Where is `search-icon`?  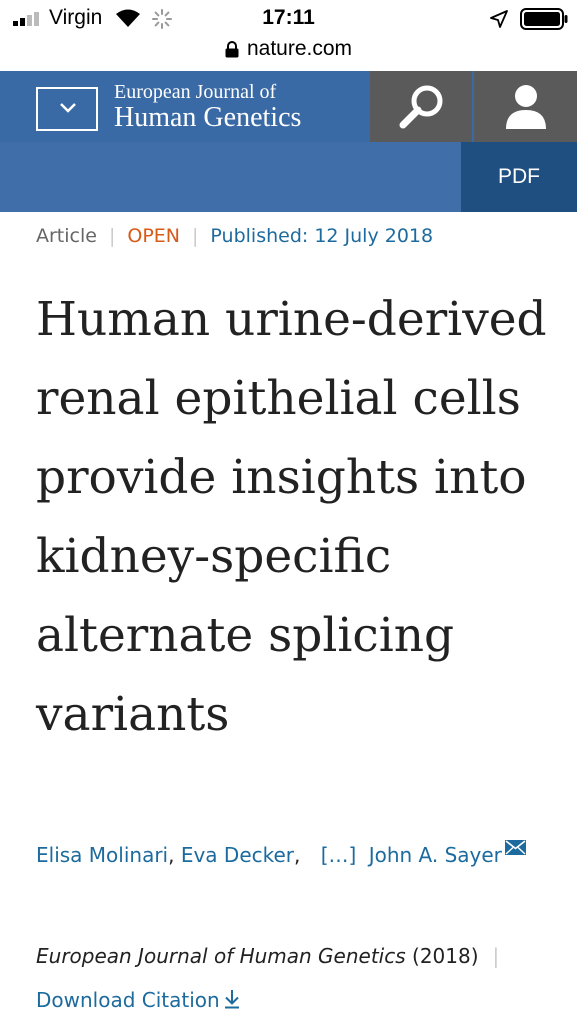 search-icon is located at coordinates (421, 107).